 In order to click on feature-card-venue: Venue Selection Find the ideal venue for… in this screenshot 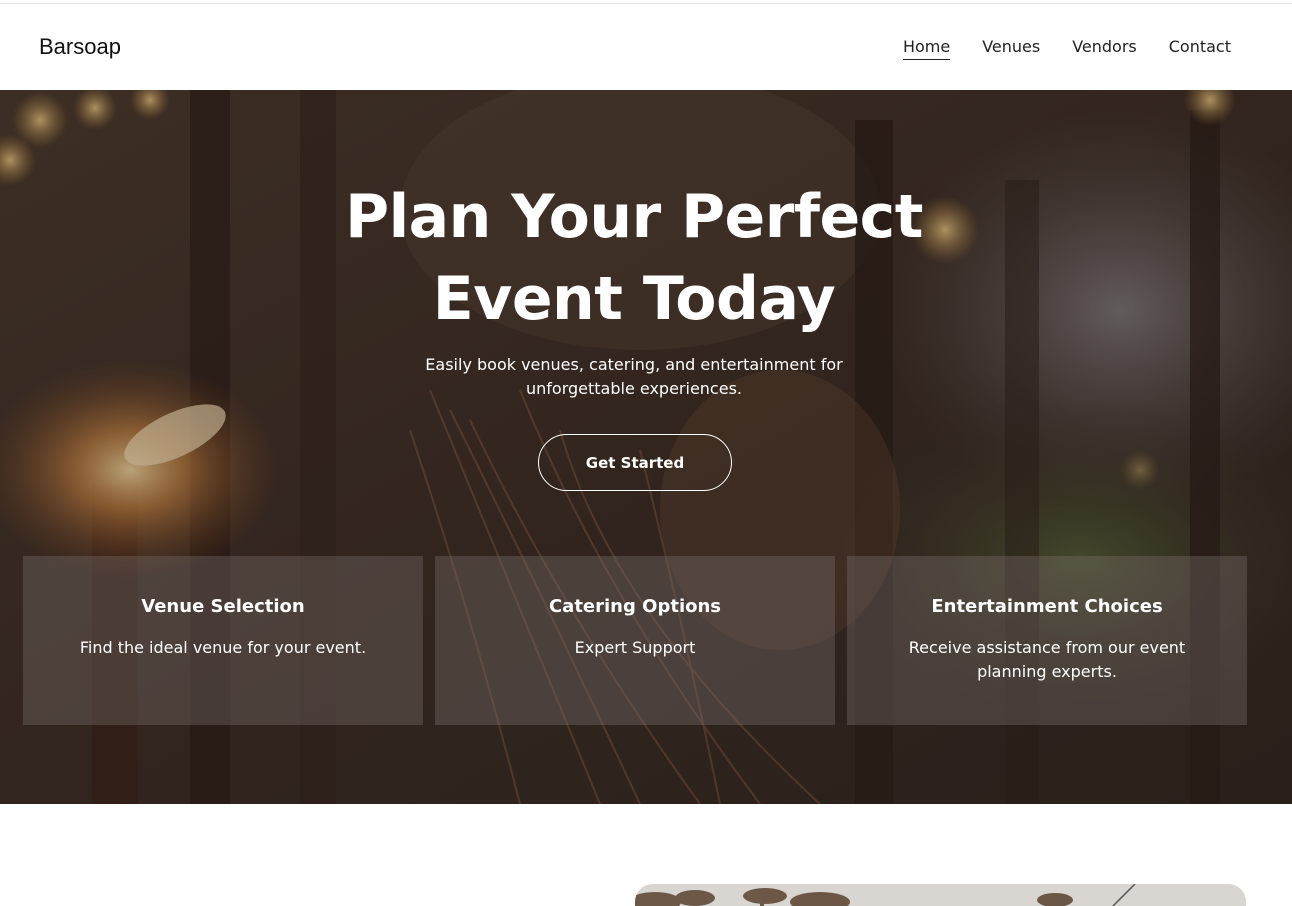, I will do `click(223, 640)`.